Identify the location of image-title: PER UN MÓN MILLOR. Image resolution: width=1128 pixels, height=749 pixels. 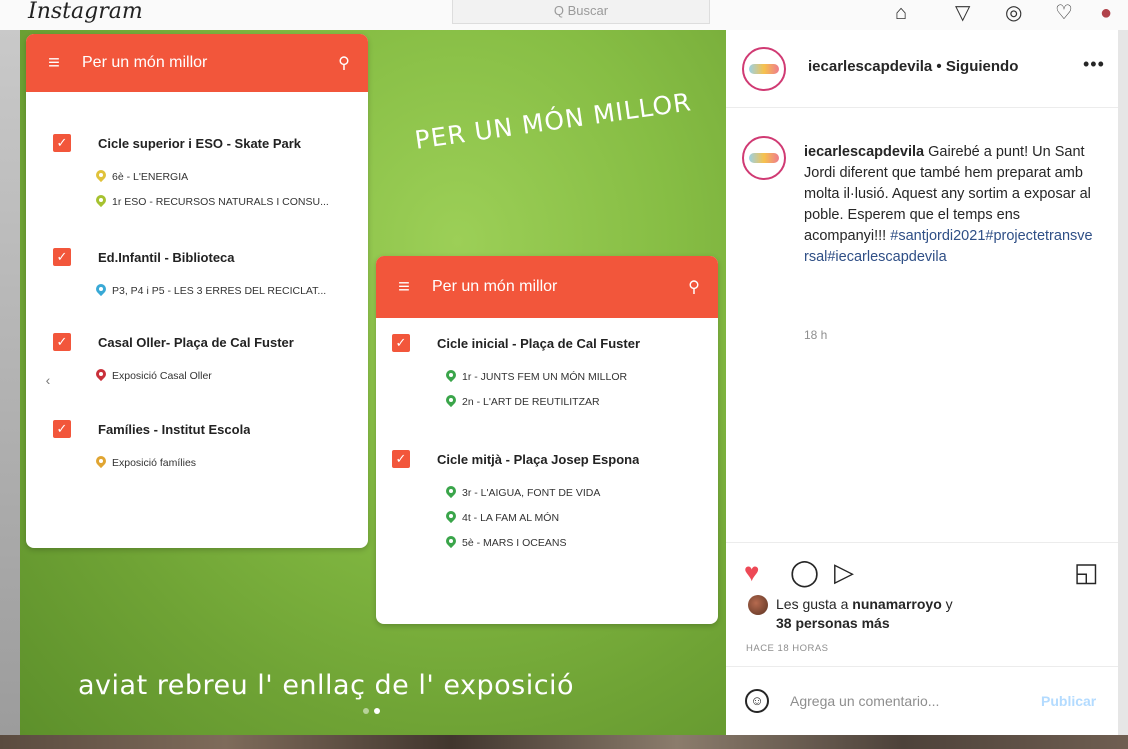
(553, 121).